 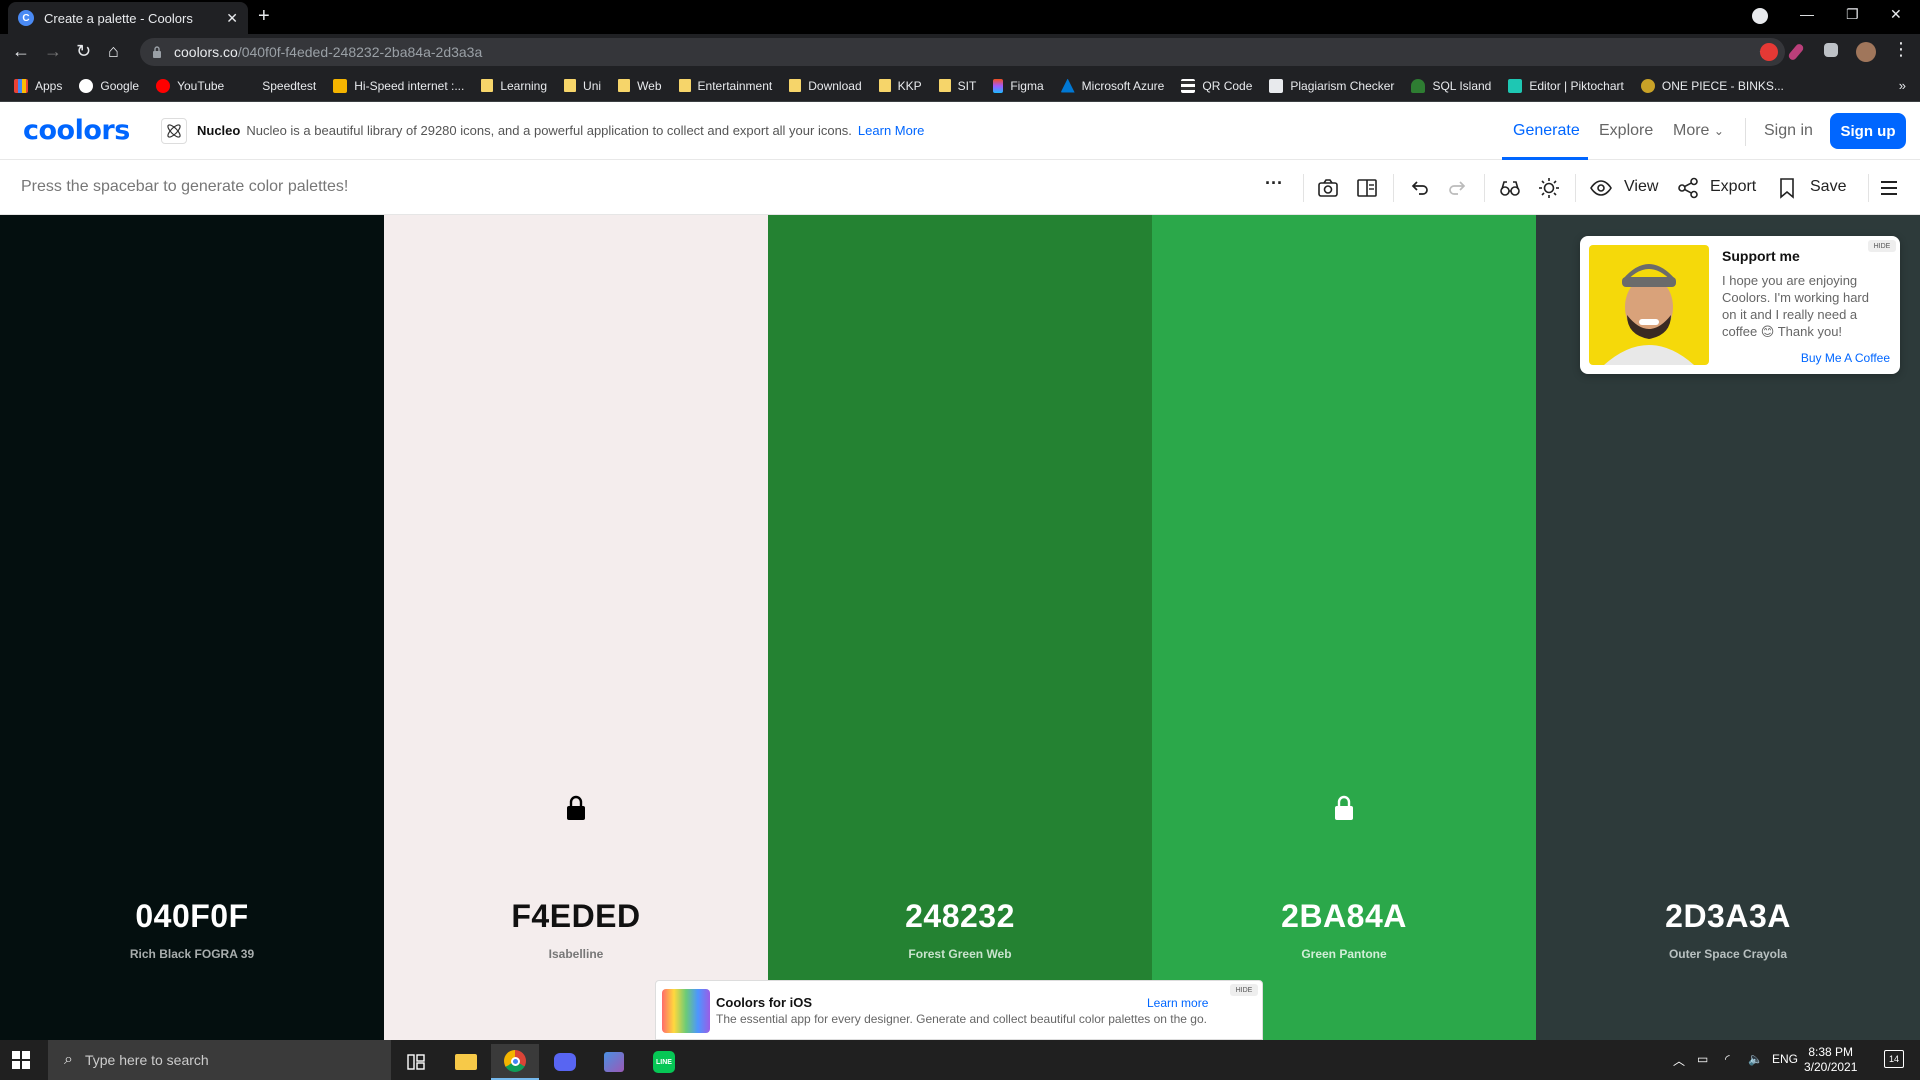 What do you see at coordinates (1331, 85) in the screenshot?
I see `bookmark-plagiarism: Plagiarism Checker` at bounding box center [1331, 85].